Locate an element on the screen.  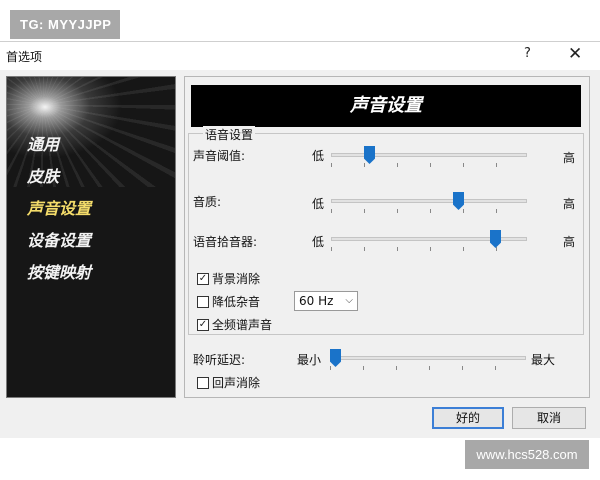
noise-frequency-select: 60 Hz ⌵ is located at coordinates (326, 301).